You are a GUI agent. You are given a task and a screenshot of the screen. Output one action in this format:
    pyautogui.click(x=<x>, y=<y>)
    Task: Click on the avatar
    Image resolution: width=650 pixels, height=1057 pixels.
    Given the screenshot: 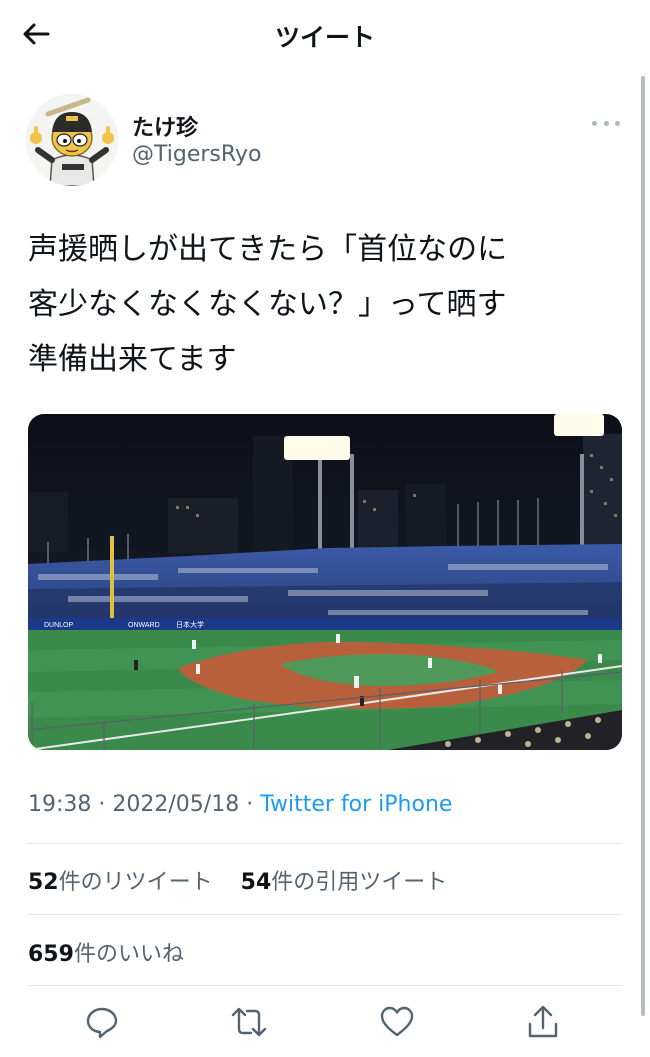 What is the action you would take?
    pyautogui.click(x=72, y=140)
    